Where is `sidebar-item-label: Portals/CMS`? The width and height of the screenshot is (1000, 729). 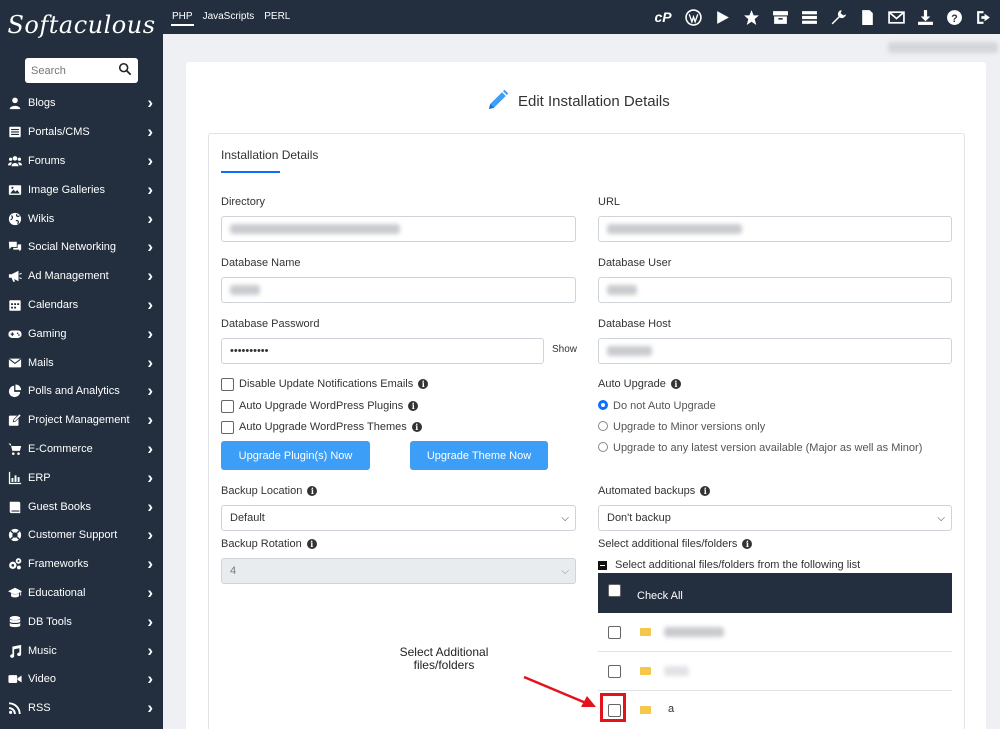
sidebar-item-label: Portals/CMS is located at coordinates (59, 132).